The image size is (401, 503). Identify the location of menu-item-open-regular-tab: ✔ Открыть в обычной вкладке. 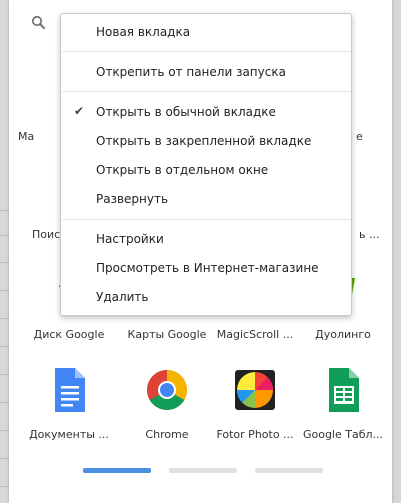
(206, 113).